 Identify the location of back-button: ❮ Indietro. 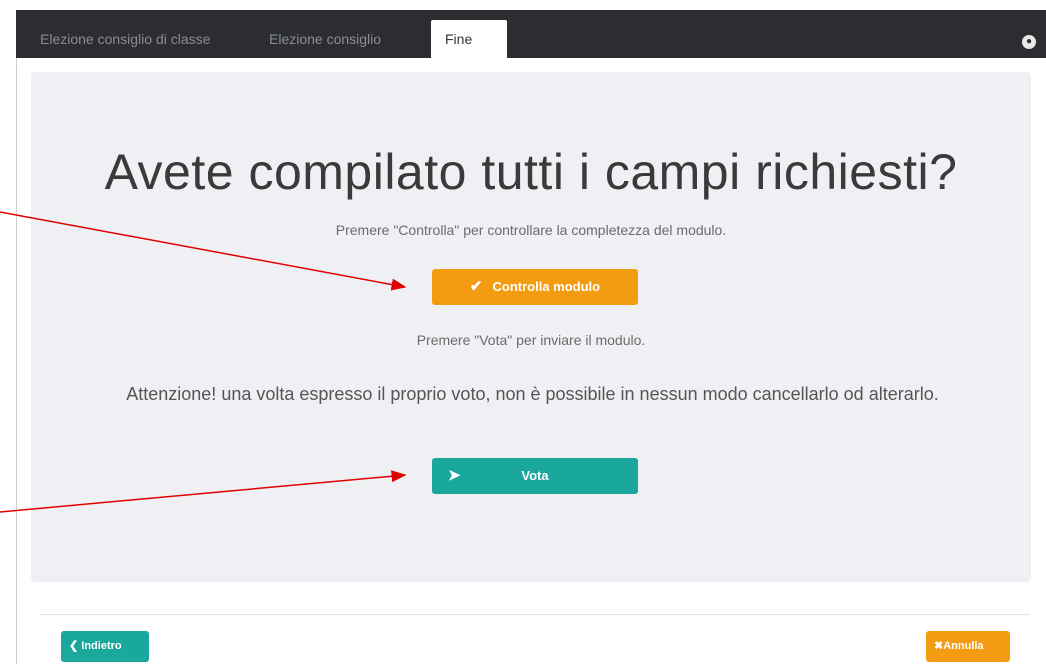
(105, 646).